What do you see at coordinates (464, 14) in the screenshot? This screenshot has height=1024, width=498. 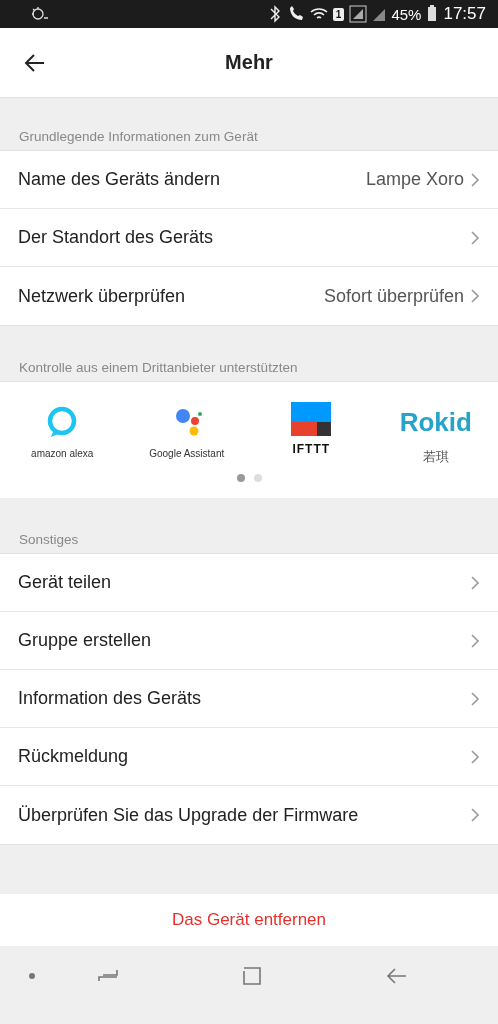 I see `clock: 17:57` at bounding box center [464, 14].